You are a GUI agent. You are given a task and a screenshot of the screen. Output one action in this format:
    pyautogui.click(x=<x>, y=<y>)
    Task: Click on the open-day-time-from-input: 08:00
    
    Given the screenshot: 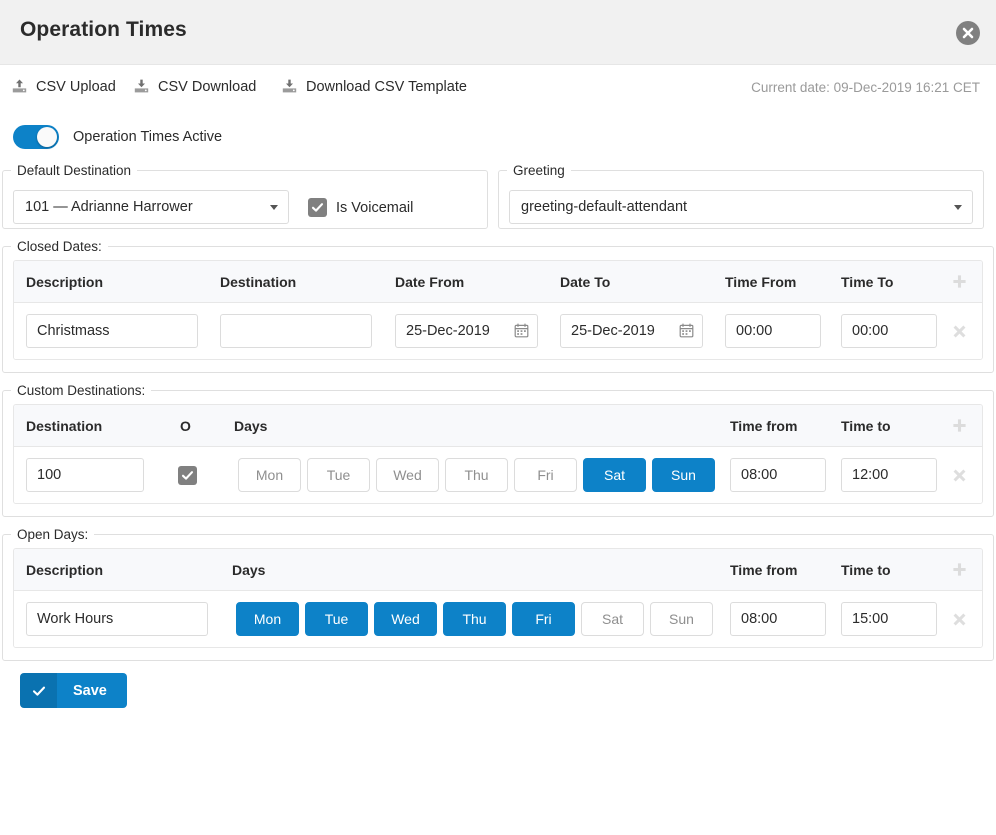 What is the action you would take?
    pyautogui.click(x=778, y=619)
    